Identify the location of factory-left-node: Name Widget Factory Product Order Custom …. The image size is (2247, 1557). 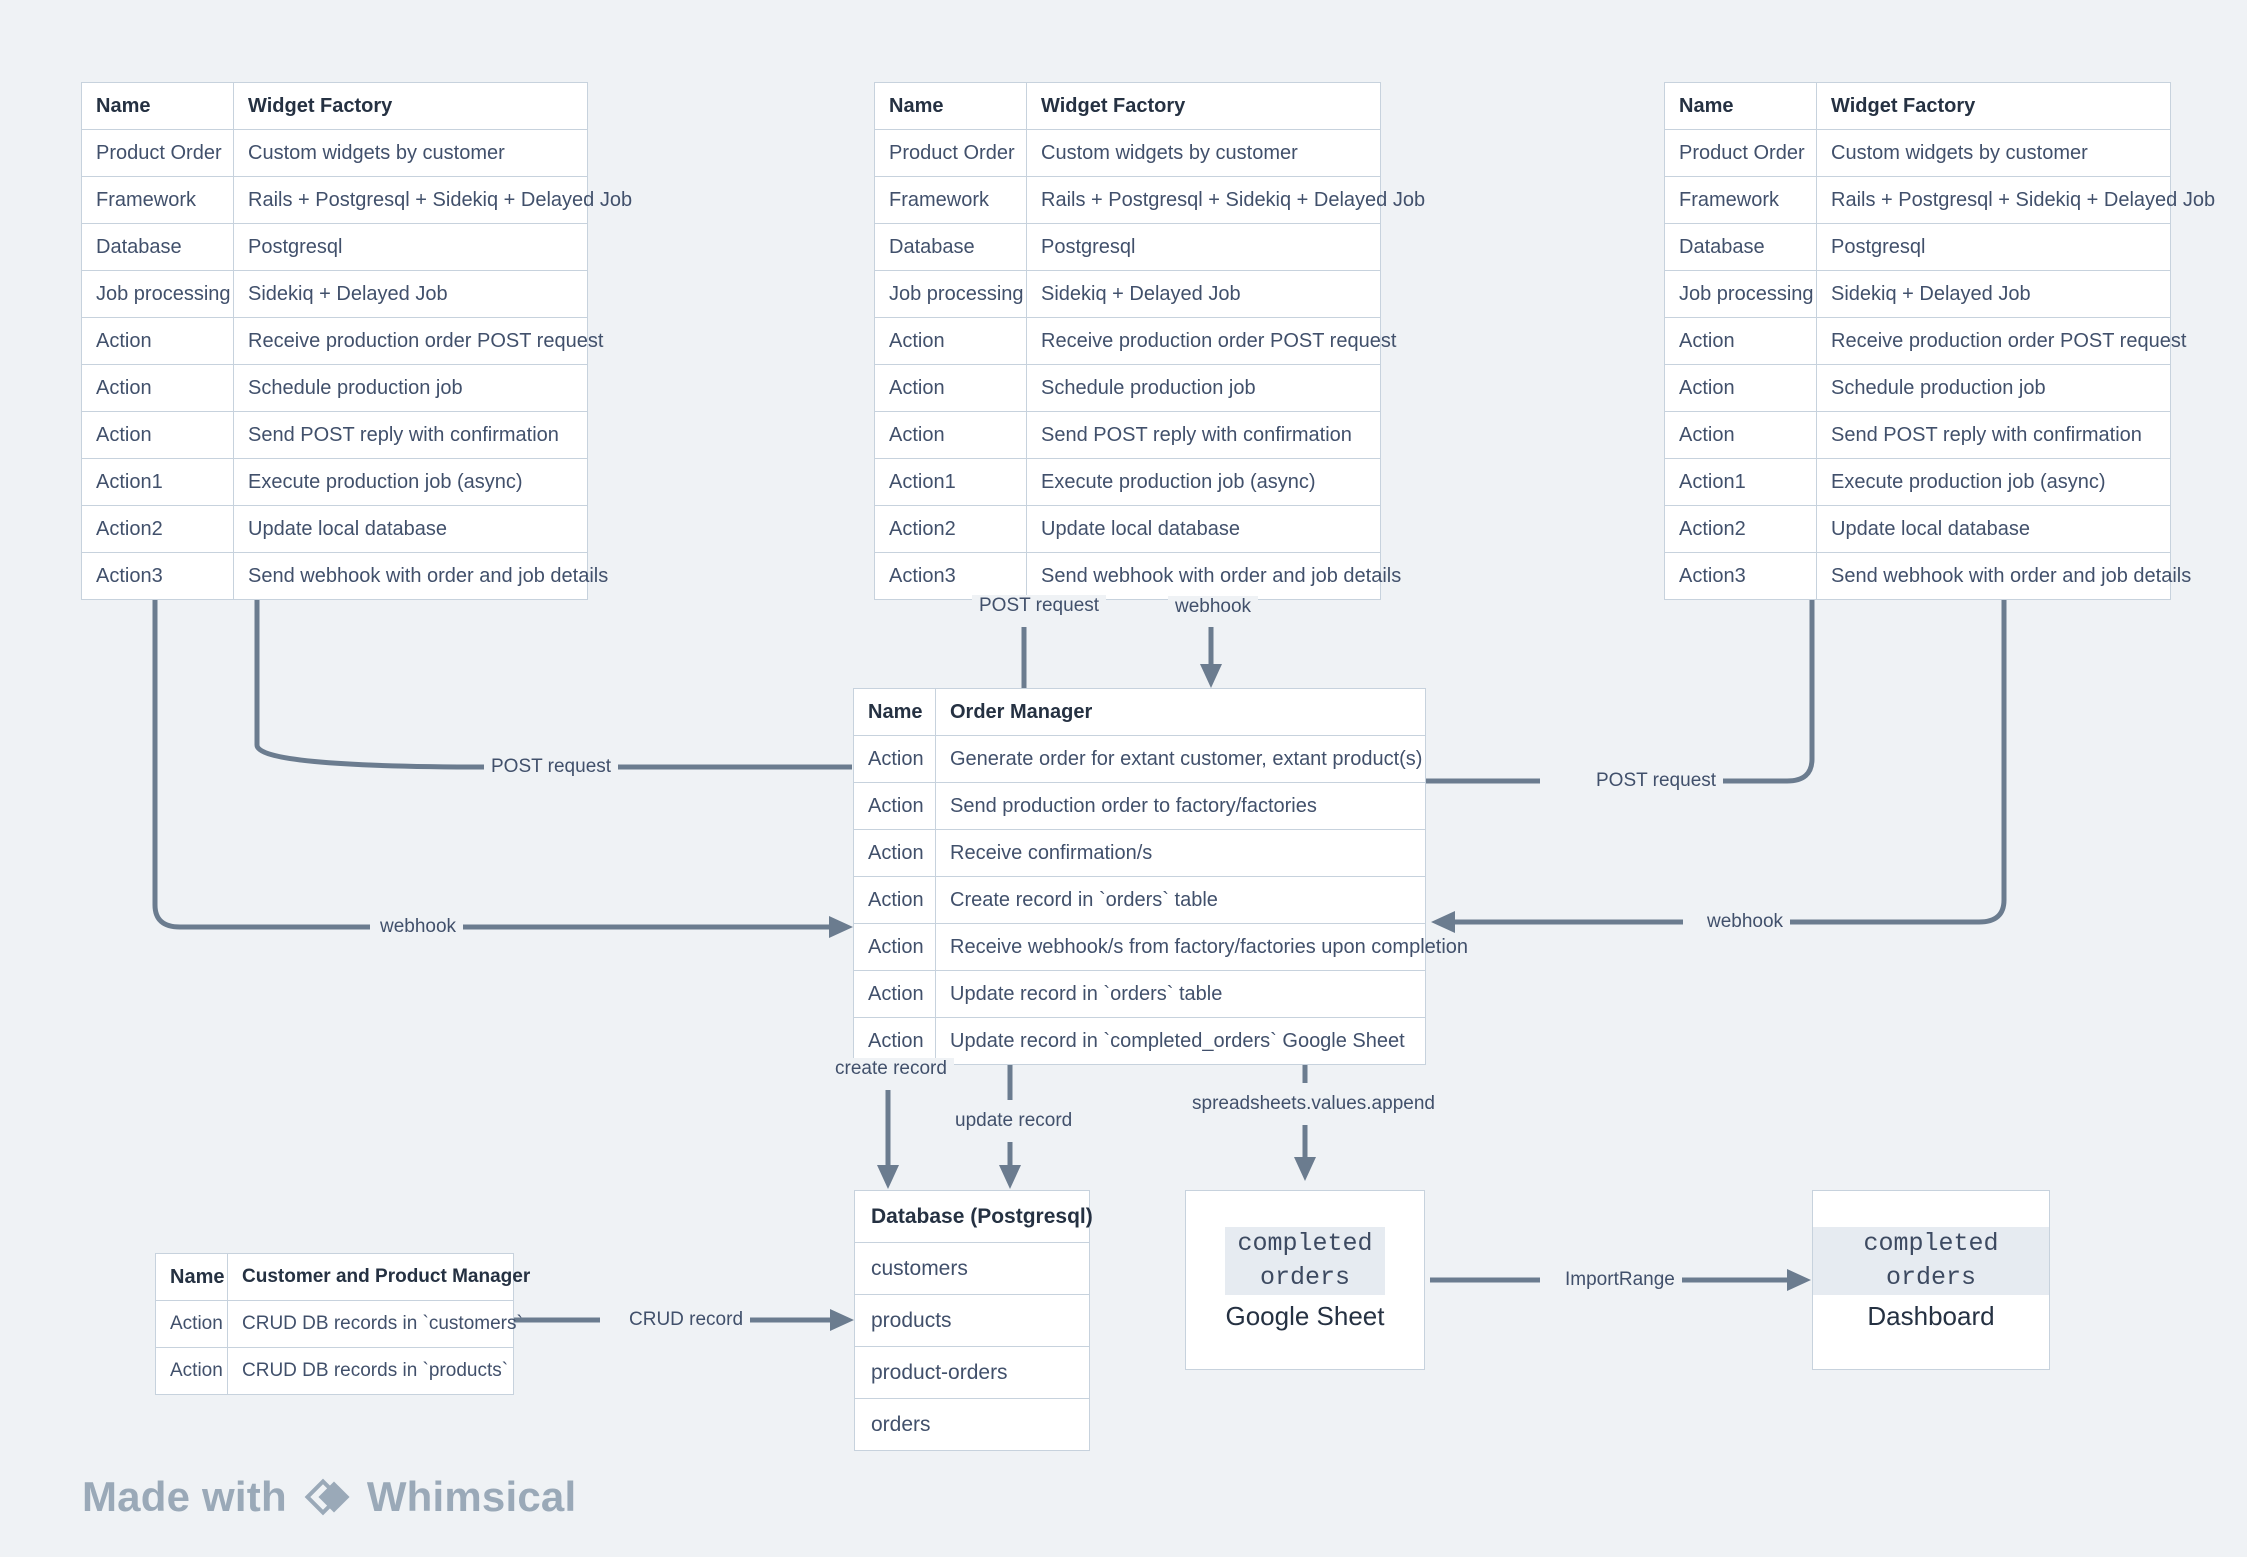
(356, 341).